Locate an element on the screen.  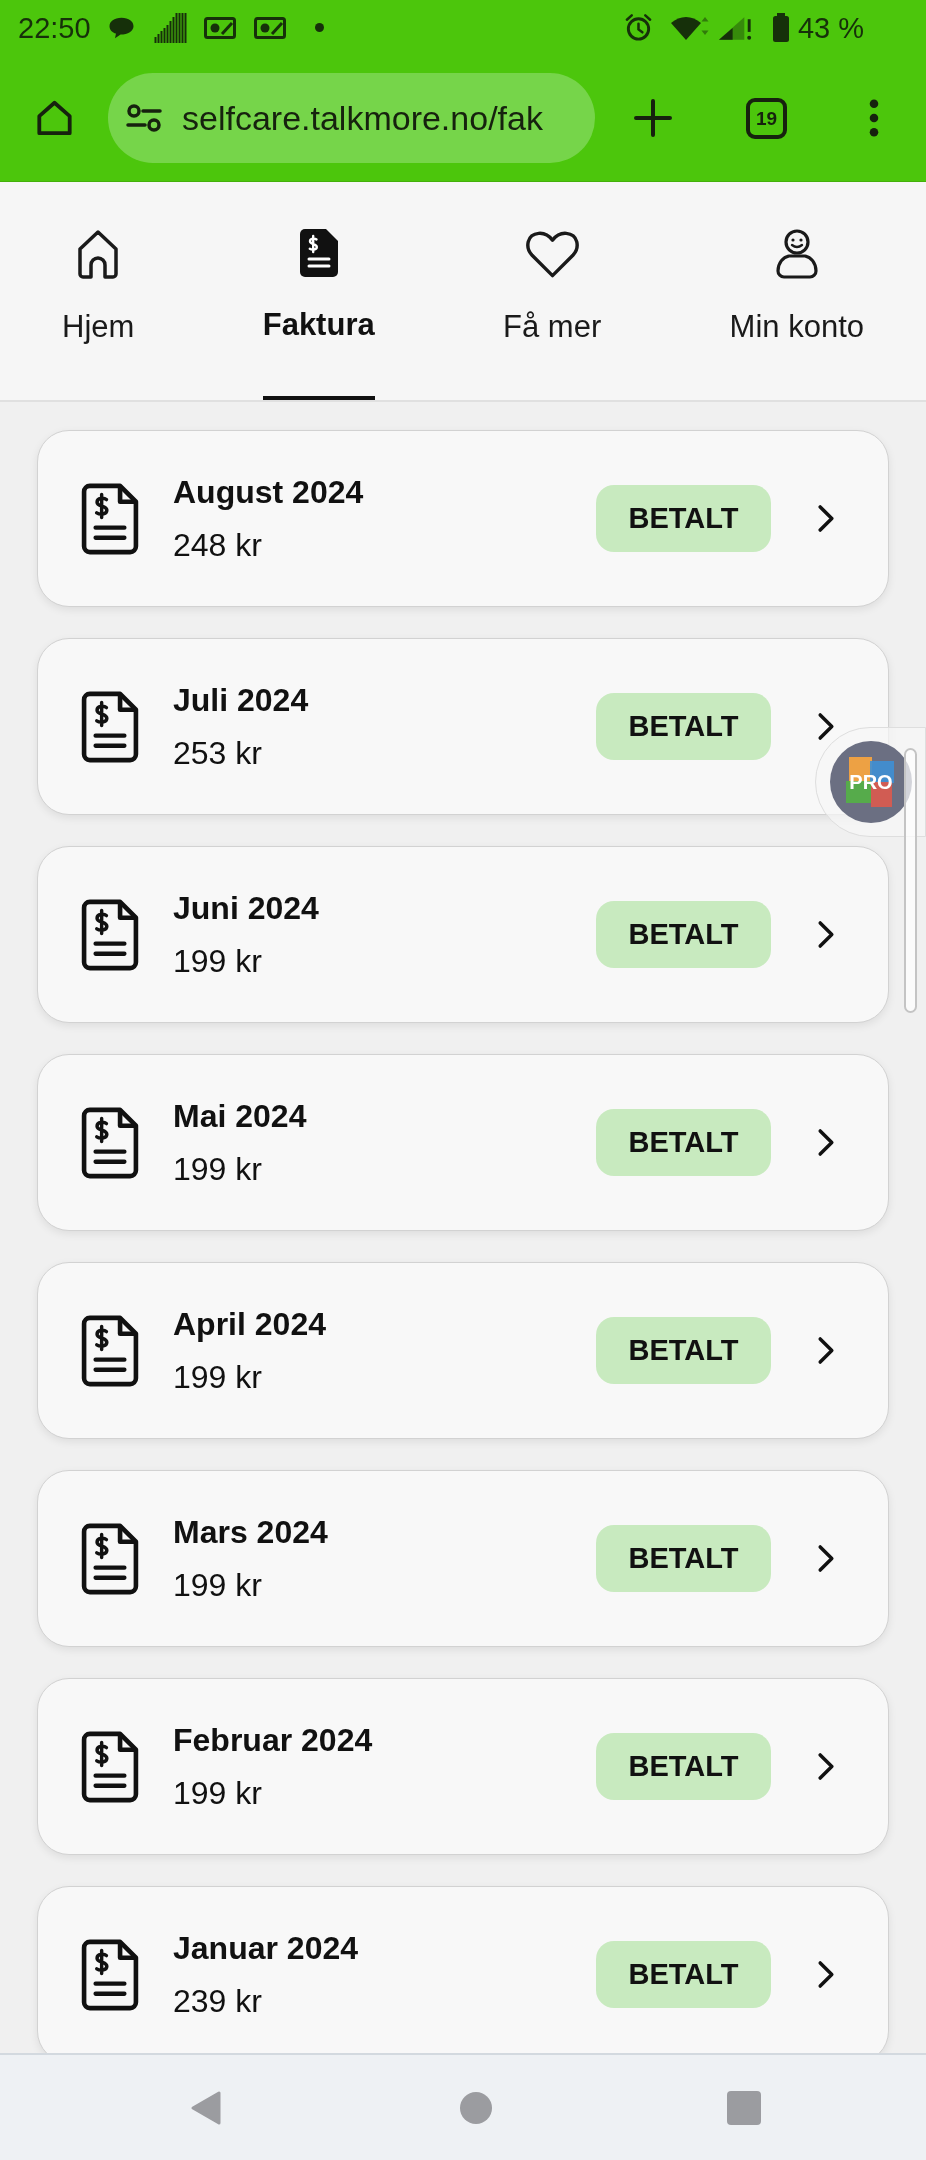
chat-bubble-icon is located at coordinates (121, 27).